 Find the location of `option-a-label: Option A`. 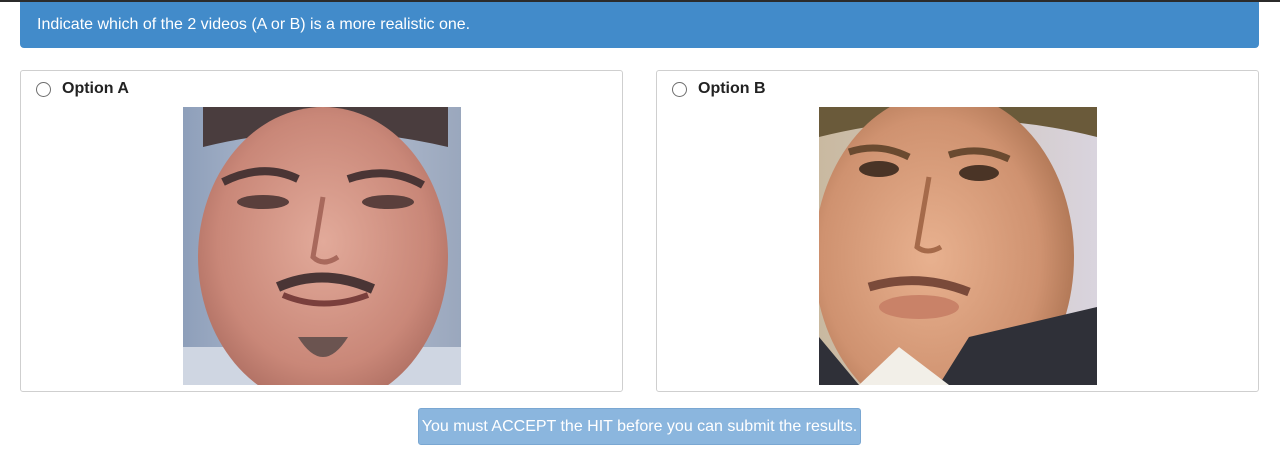

option-a-label: Option A is located at coordinates (95, 88).